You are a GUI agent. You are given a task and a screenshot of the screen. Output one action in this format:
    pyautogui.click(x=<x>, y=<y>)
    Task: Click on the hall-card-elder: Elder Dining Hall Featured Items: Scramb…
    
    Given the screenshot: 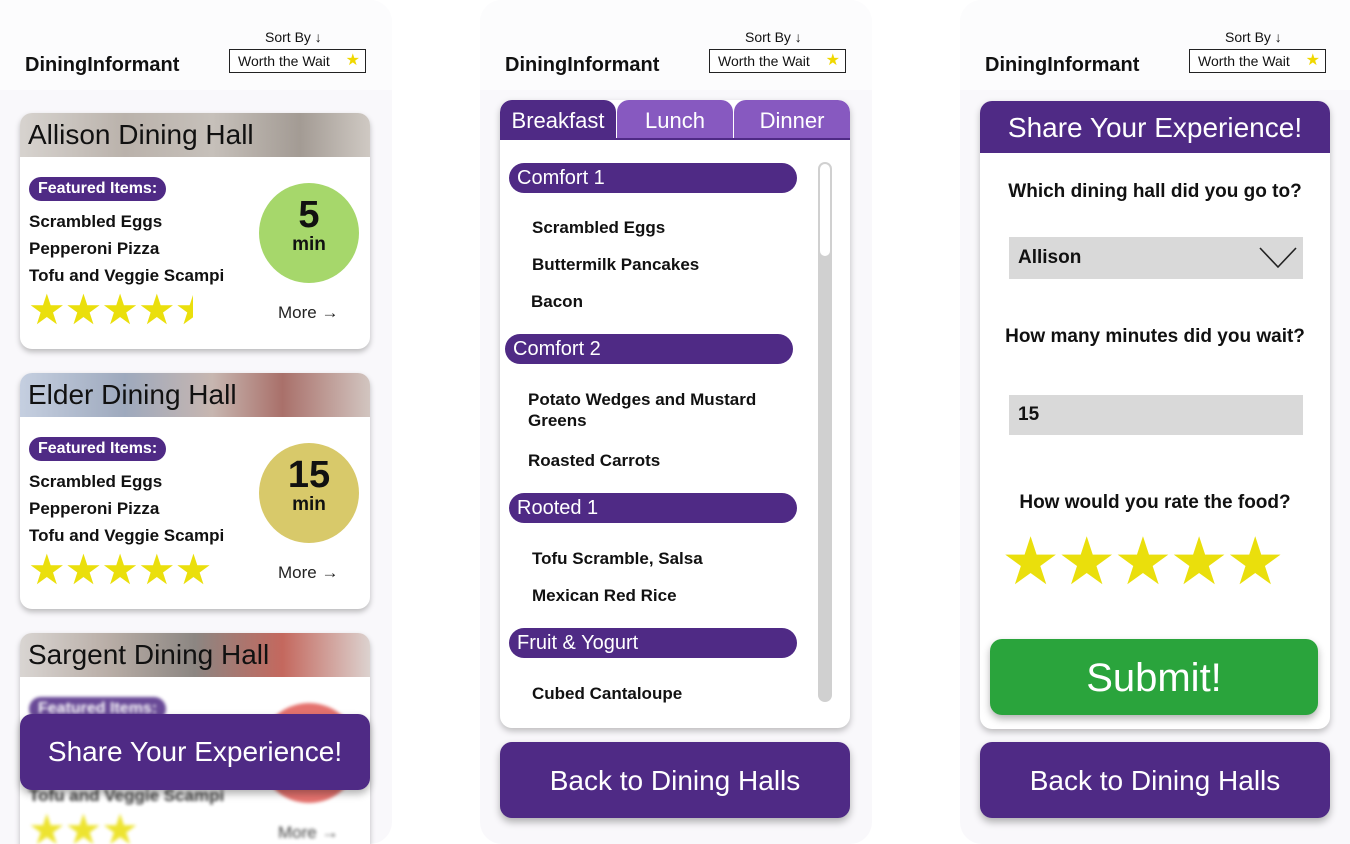 What is the action you would take?
    pyautogui.click(x=195, y=491)
    